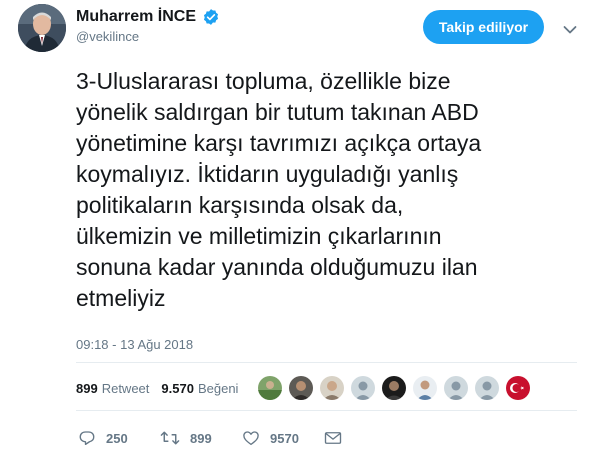  What do you see at coordinates (148, 36) in the screenshot?
I see `author-handle: @vekilince` at bounding box center [148, 36].